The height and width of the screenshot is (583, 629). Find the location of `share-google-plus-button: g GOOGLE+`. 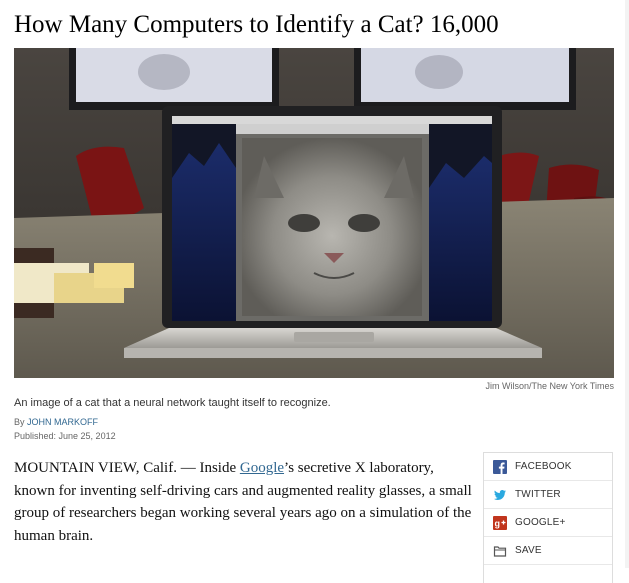

share-google-plus-button: g GOOGLE+ is located at coordinates (548, 523).